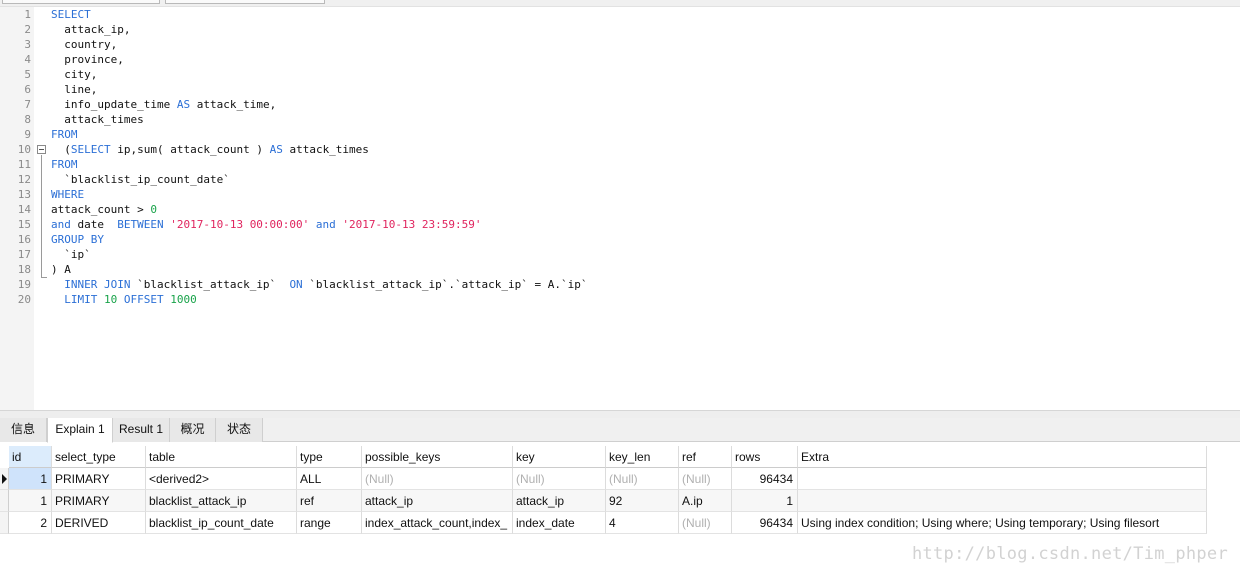 This screenshot has width=1240, height=572. I want to click on panel-splitter, so click(620, 414).